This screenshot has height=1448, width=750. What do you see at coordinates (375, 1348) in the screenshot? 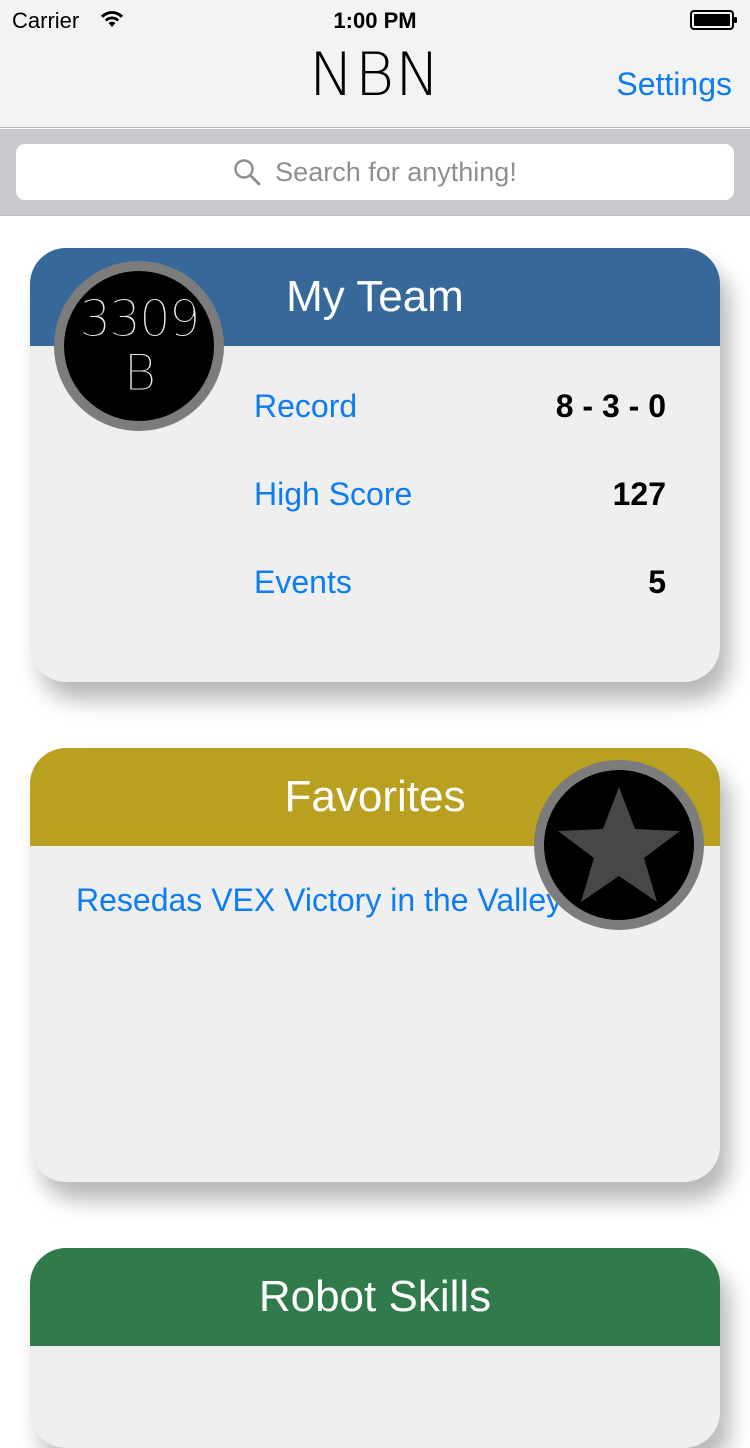
I see `robot-skills-card: Robot Skills` at bounding box center [375, 1348].